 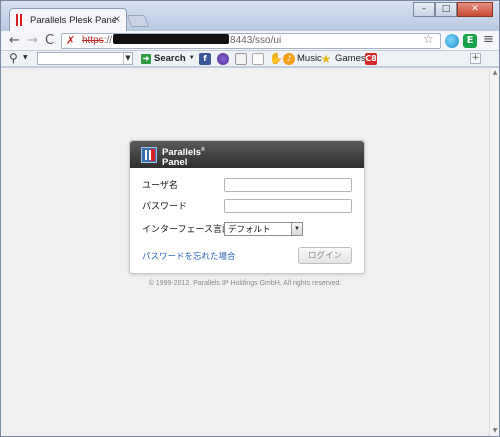 I want to click on password-label: パスワード, so click(x=165, y=206).